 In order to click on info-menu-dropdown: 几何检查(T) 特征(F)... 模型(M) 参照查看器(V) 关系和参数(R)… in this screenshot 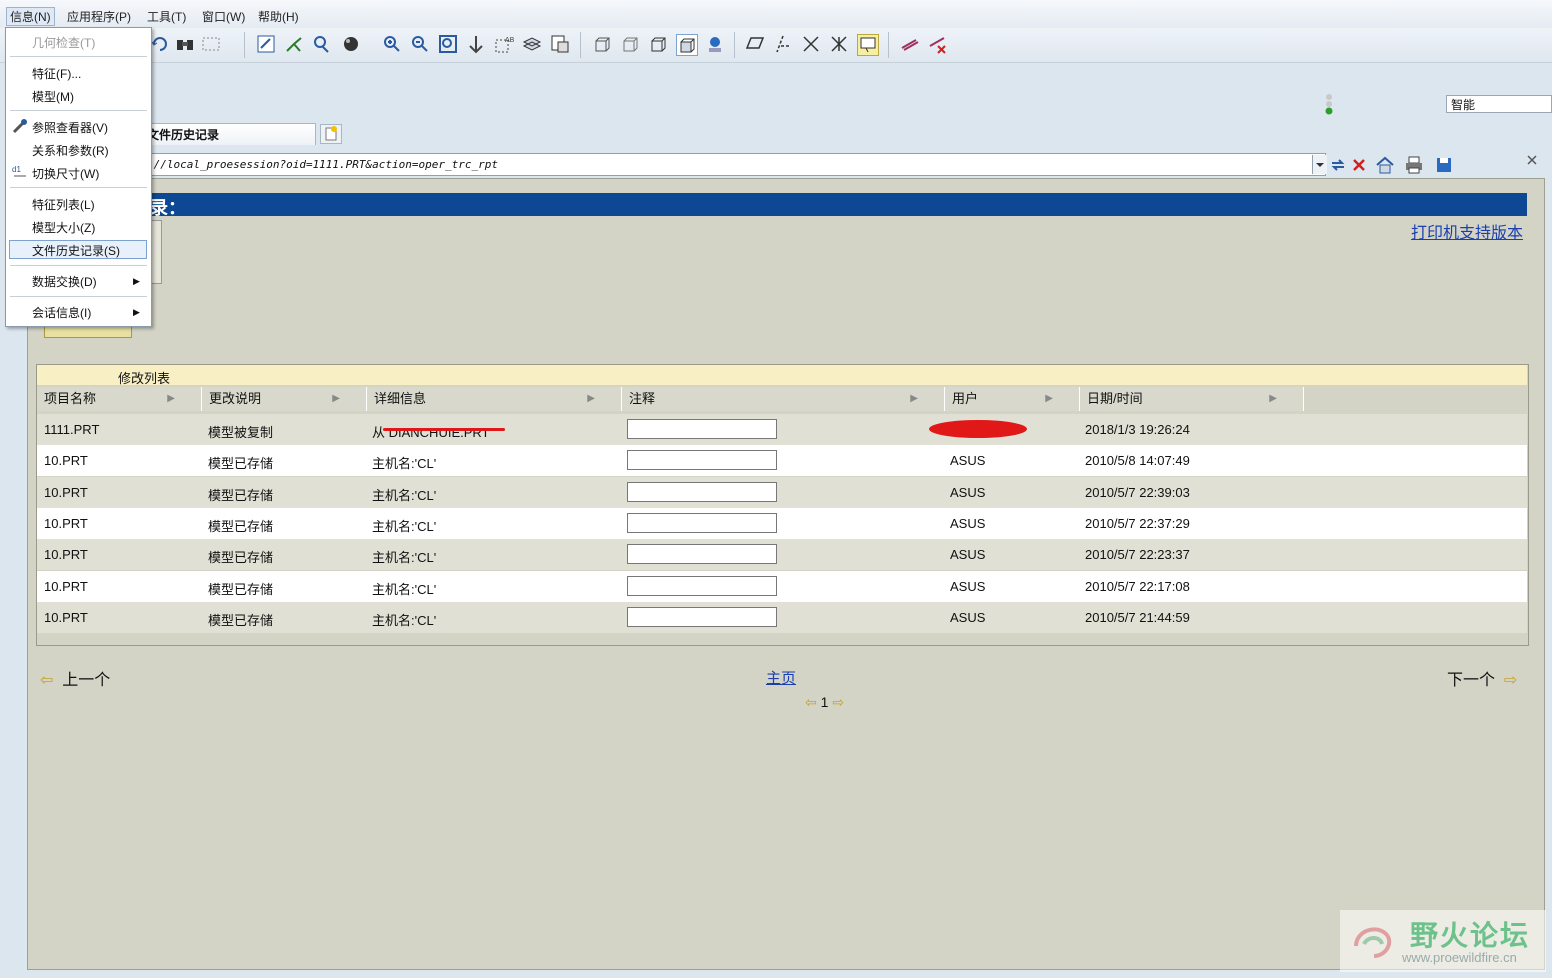, I will do `click(78, 177)`.